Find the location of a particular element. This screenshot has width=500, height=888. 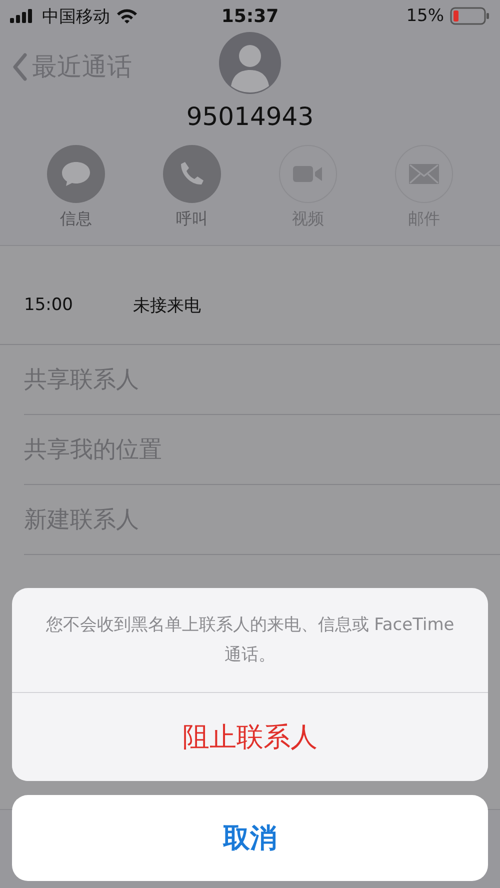

video-camera-icon is located at coordinates (308, 174).